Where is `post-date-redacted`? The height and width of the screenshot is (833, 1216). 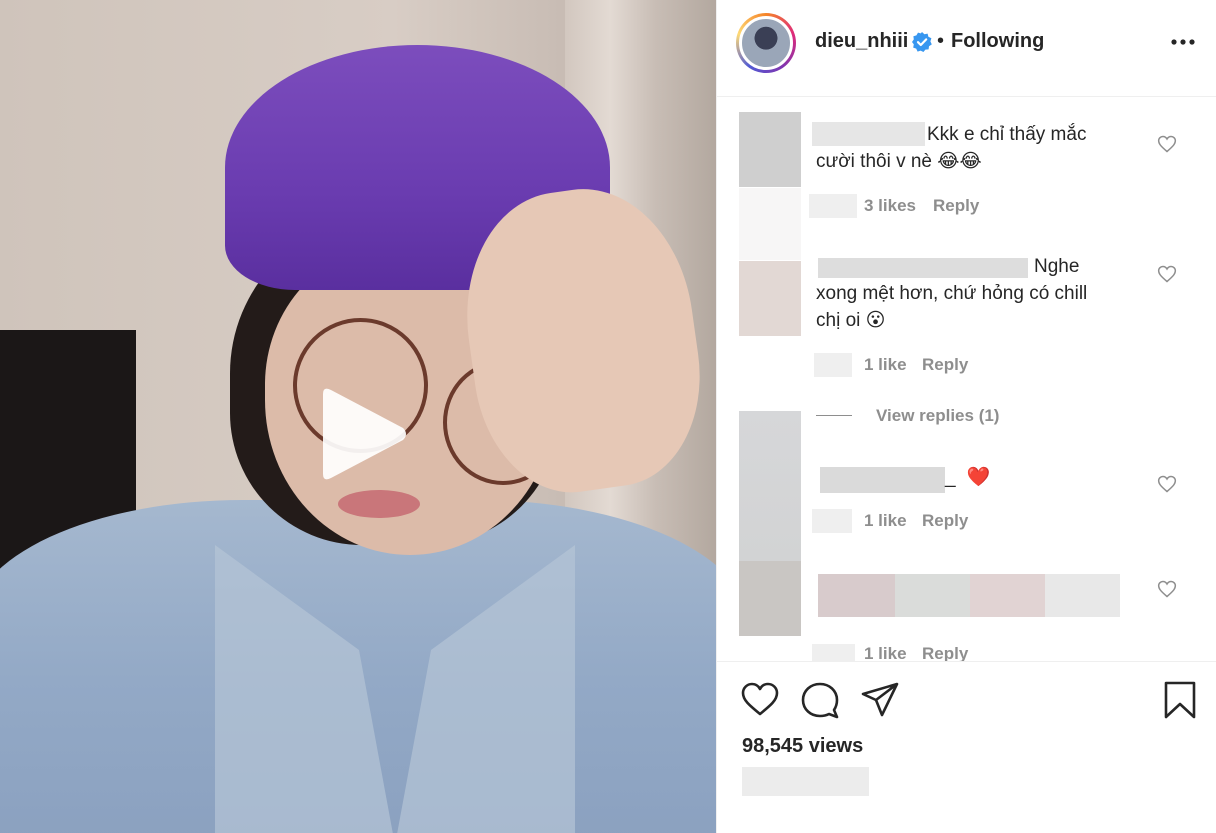
post-date-redacted is located at coordinates (805, 781).